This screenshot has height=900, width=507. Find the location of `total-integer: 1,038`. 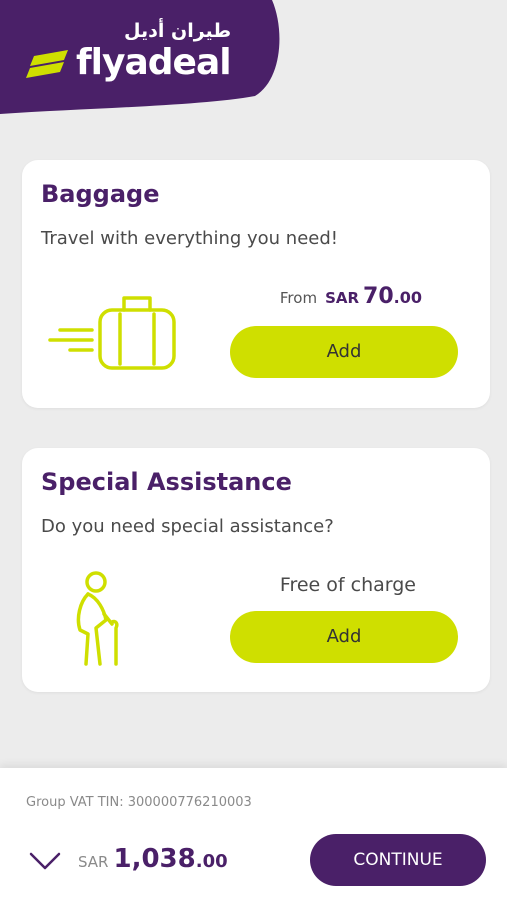

total-integer: 1,038 is located at coordinates (154, 859).